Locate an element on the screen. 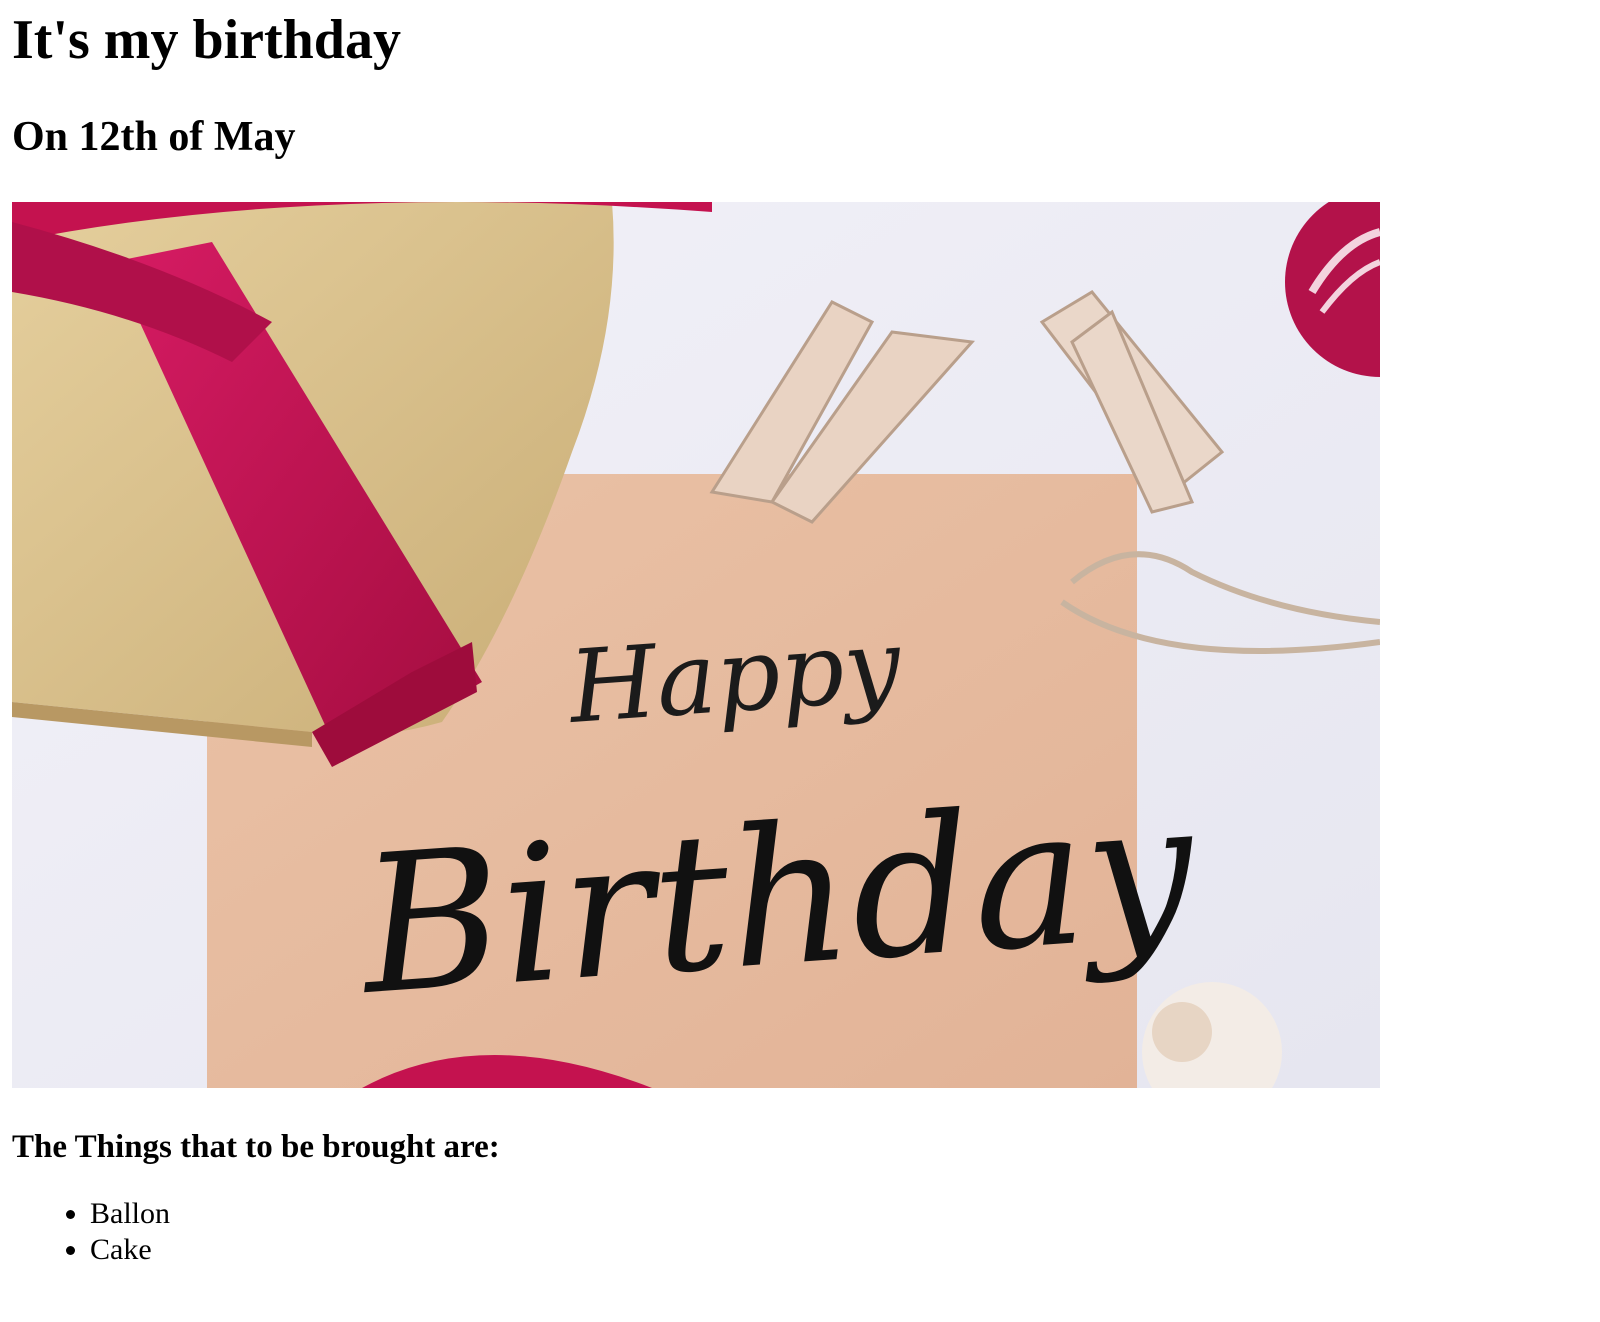 This screenshot has width=1600, height=1322. items-list: Ballon Cake is located at coordinates (800, 1232).